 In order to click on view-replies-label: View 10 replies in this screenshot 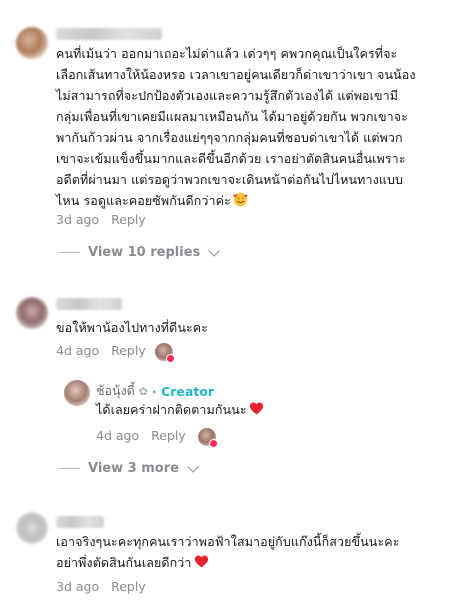, I will do `click(144, 252)`.